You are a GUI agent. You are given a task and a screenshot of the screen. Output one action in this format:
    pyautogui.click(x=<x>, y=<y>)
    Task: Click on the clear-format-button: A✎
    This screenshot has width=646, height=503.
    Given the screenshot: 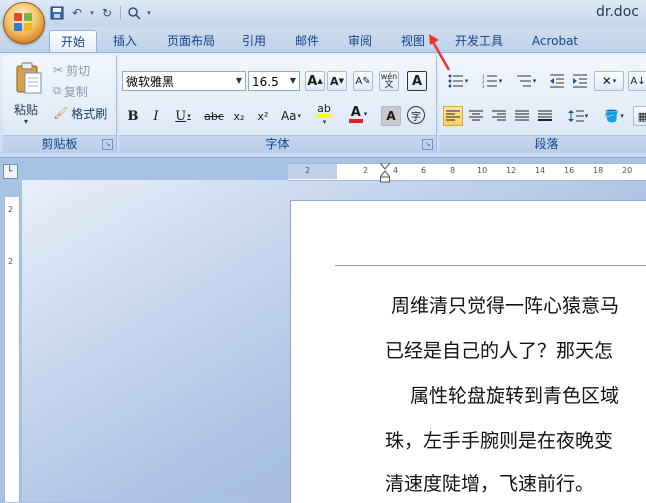 What is the action you would take?
    pyautogui.click(x=363, y=81)
    